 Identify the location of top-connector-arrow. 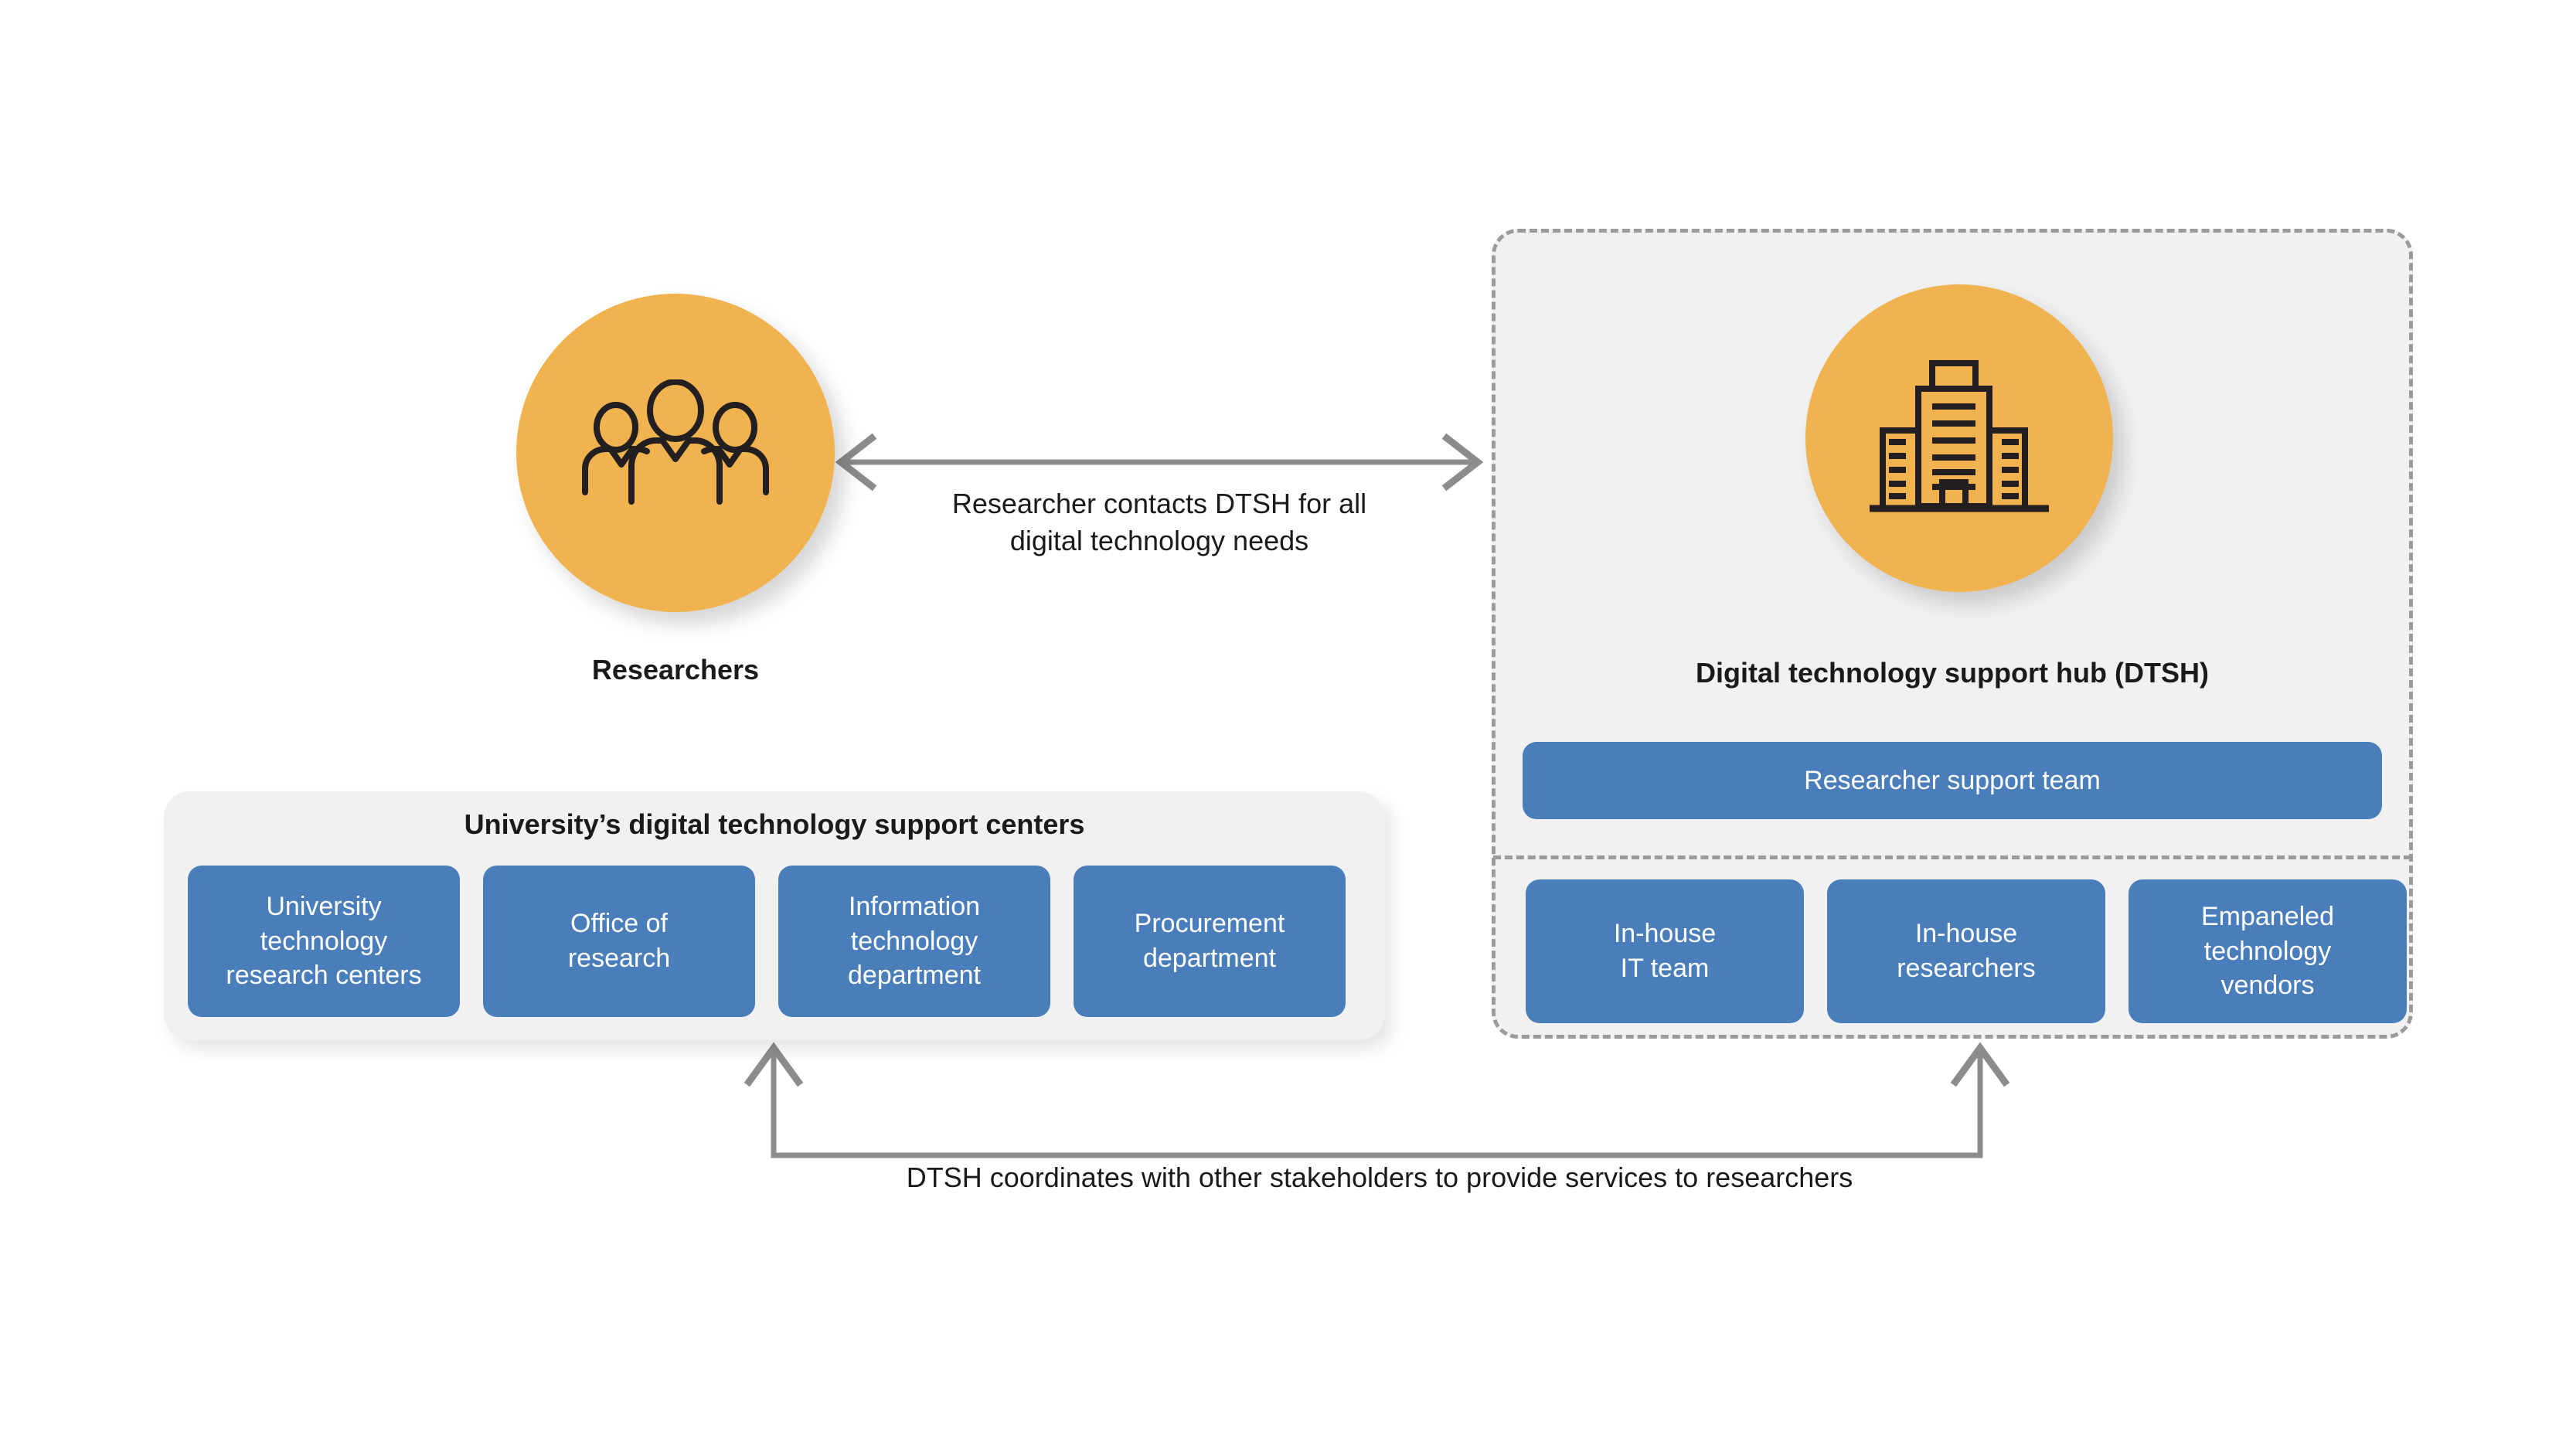
(1159, 463).